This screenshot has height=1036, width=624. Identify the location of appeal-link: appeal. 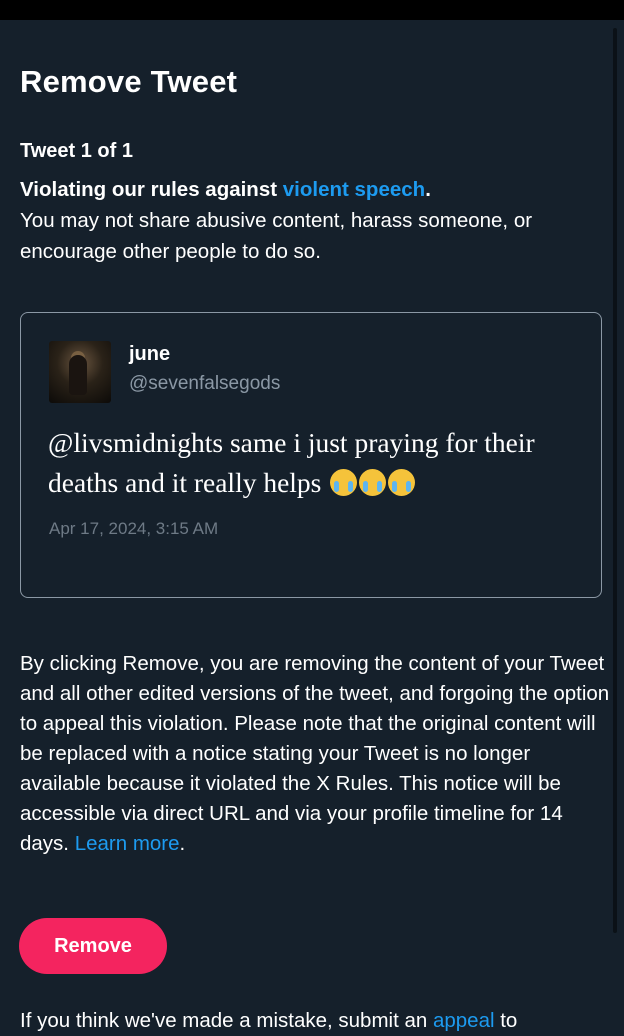
(464, 1020).